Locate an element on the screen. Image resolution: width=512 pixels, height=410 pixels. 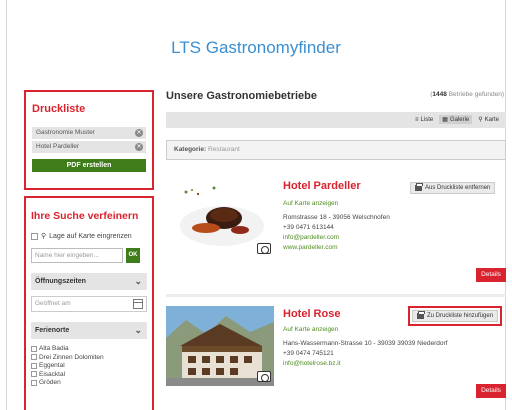
ferienort-option: Drei Zinnen Dolomiten is located at coordinates (89, 357).